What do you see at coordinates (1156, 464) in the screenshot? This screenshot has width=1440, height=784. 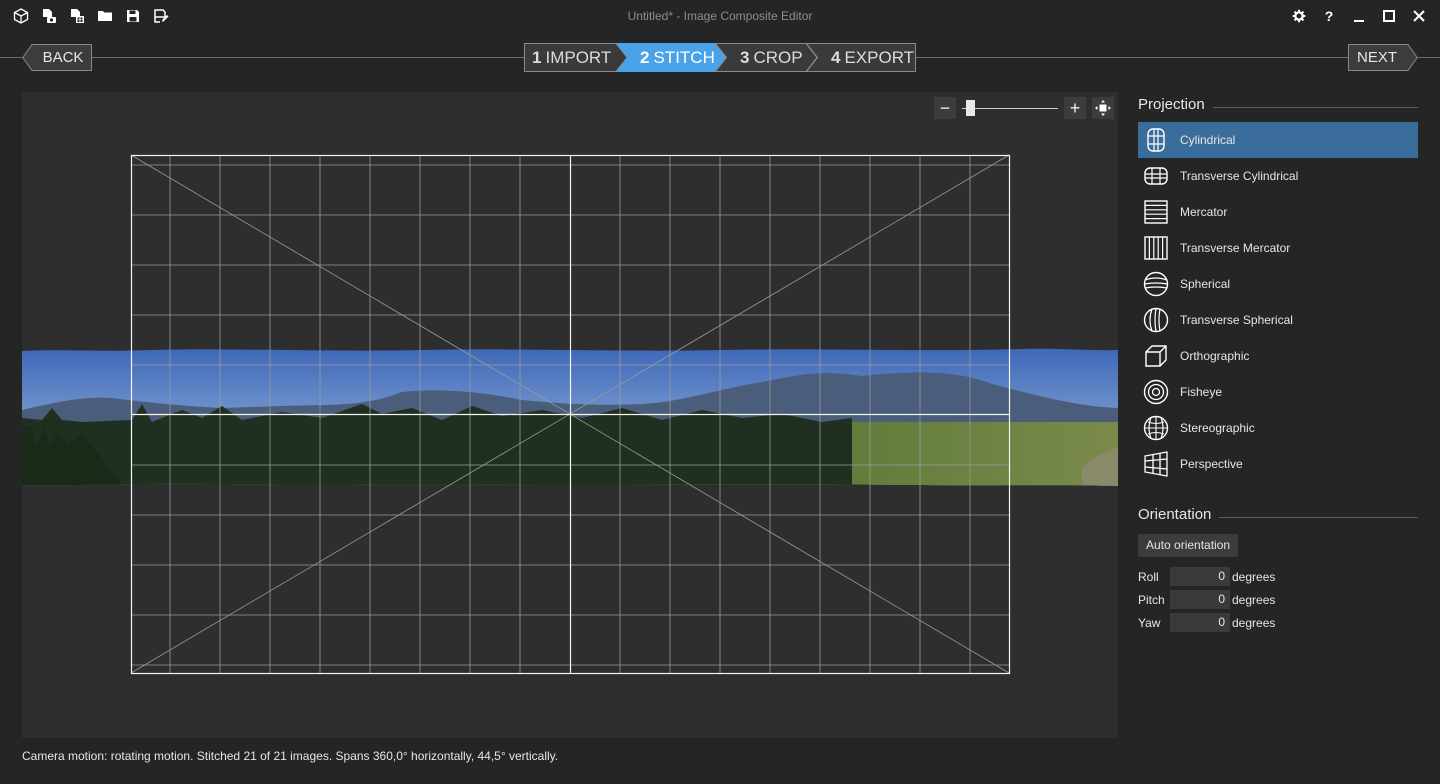 I see `perspective-icon` at bounding box center [1156, 464].